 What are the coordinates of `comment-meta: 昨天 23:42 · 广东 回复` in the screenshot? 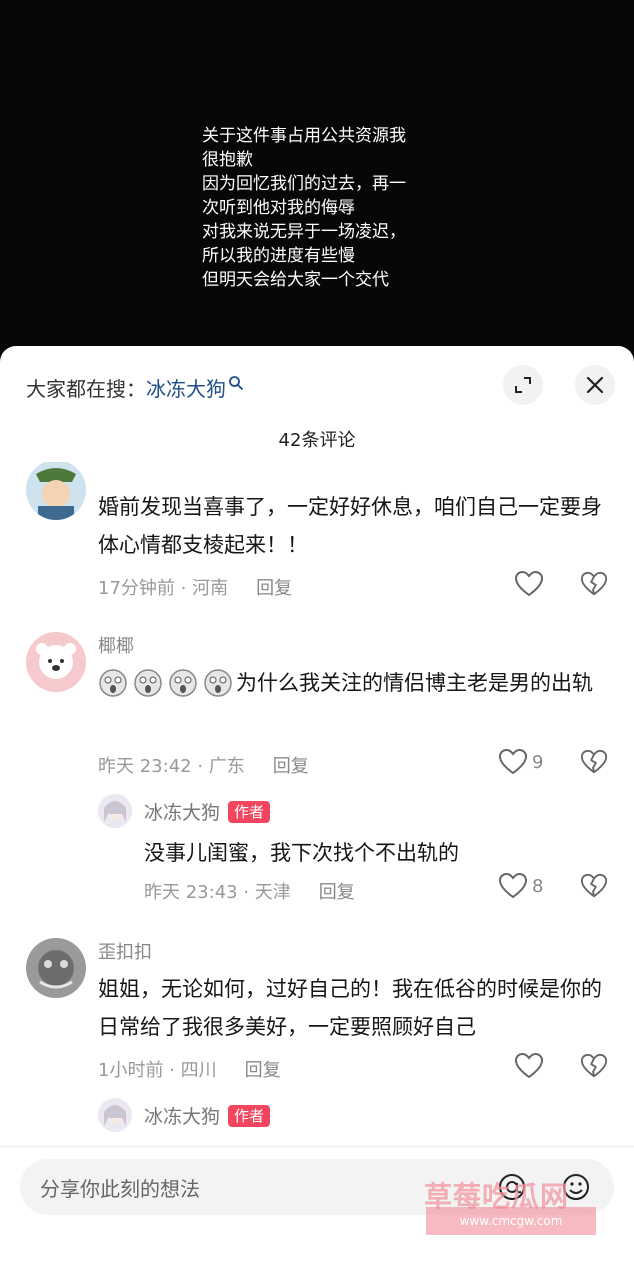 It's located at (203, 765).